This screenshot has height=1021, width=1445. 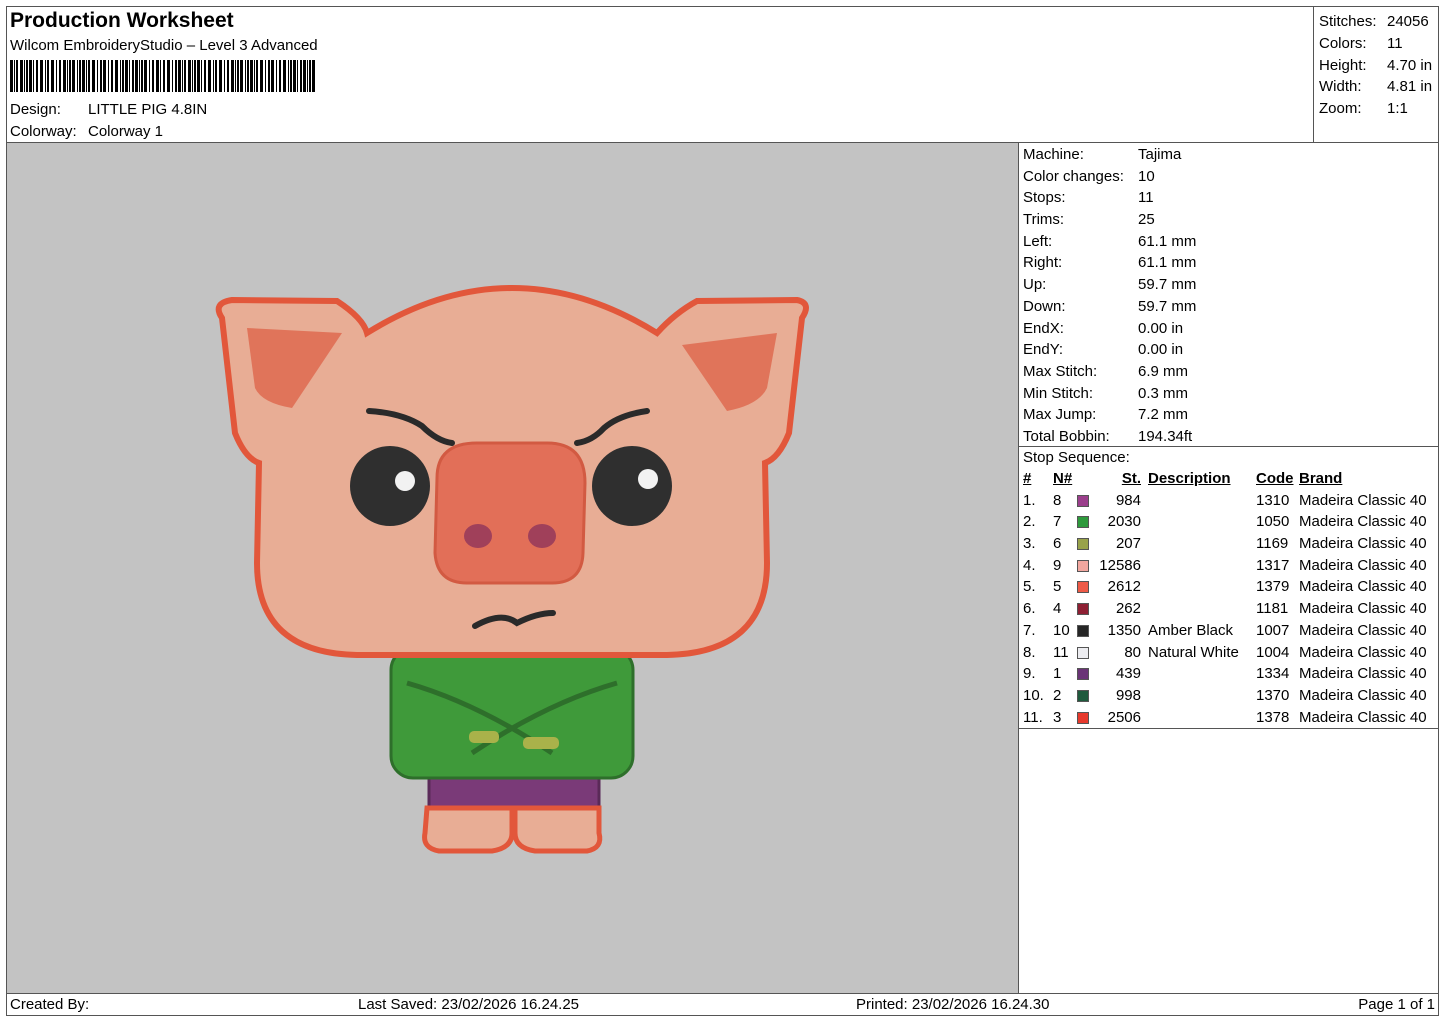 I want to click on machine-info-value: 7.2 mm, so click(x=1163, y=415).